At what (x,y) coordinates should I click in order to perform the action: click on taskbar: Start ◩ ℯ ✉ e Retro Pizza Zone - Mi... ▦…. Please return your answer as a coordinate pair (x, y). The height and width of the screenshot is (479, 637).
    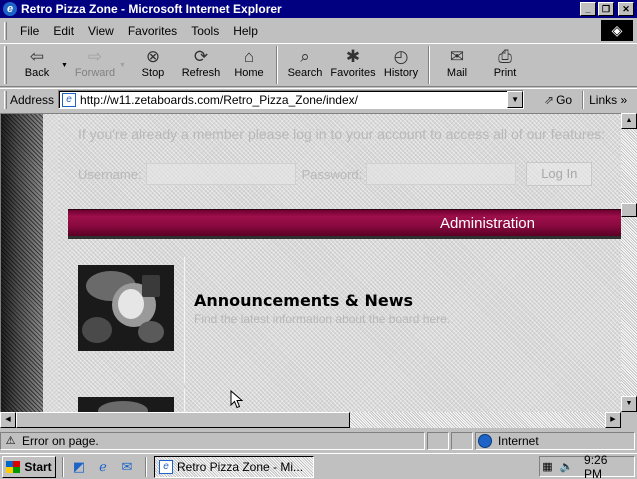
    Looking at the image, I should click on (318, 466).